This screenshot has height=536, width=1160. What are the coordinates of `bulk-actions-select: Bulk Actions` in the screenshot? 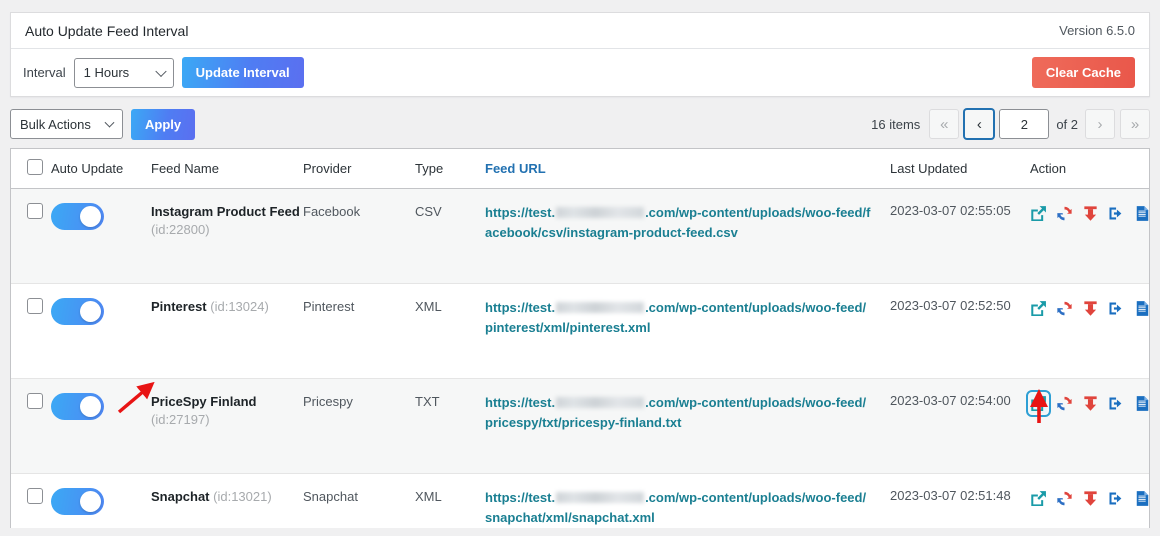 It's located at (66, 124).